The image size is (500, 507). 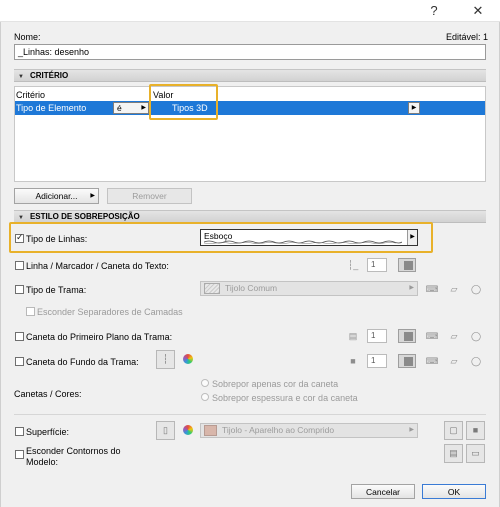 What do you see at coordinates (149, 196) in the screenshot?
I see `remove-criterion-button: Remover` at bounding box center [149, 196].